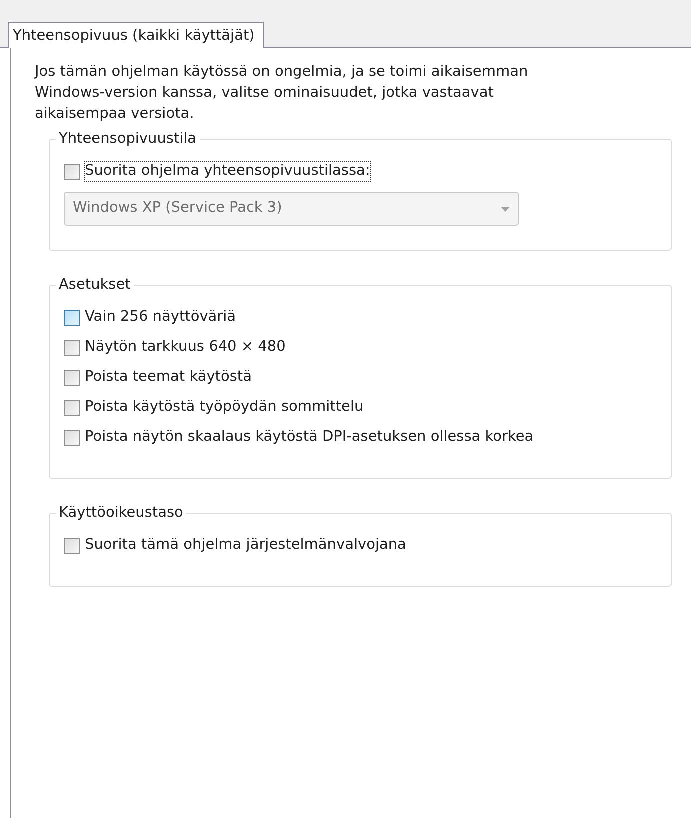 This screenshot has width=691, height=818. I want to click on checkbox-label: Poista näytön skaalaus käytöstä DPI-asetuksen ollessa korkea, so click(309, 437).